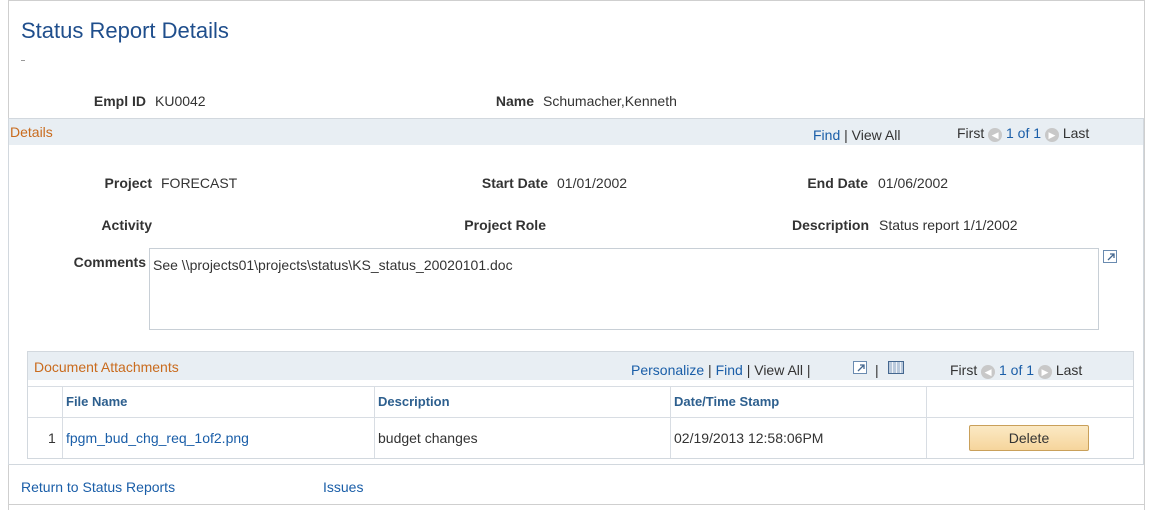 This screenshot has width=1154, height=510. I want to click on attachments-header: Document Attachments, so click(106, 367).